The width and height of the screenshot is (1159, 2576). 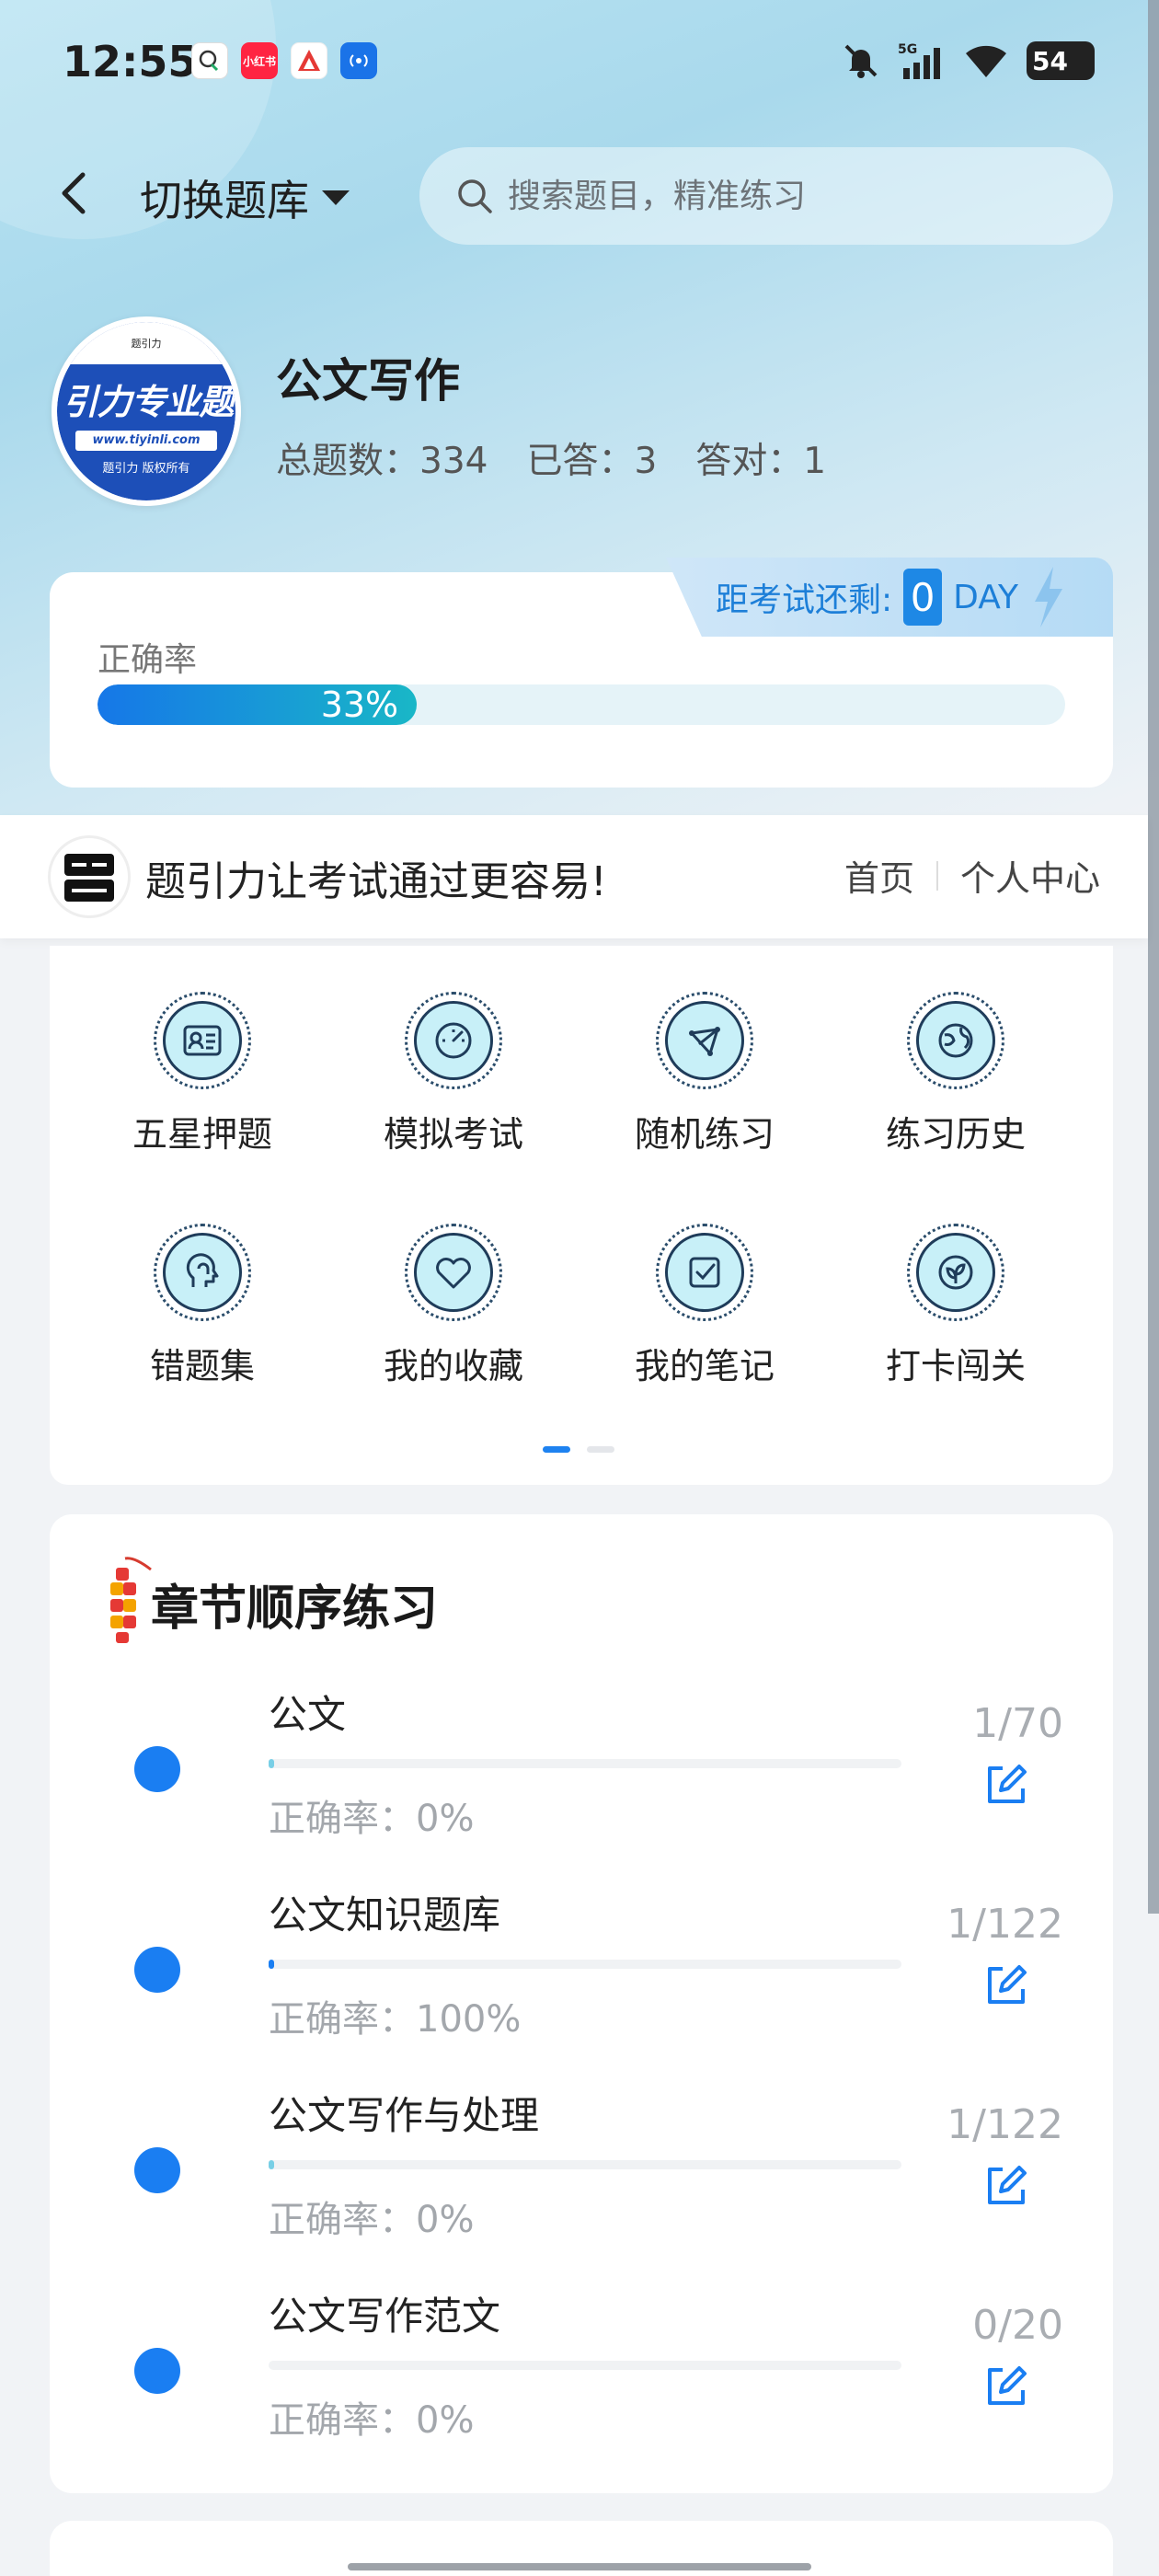 What do you see at coordinates (704, 1041) in the screenshot?
I see `network-icon` at bounding box center [704, 1041].